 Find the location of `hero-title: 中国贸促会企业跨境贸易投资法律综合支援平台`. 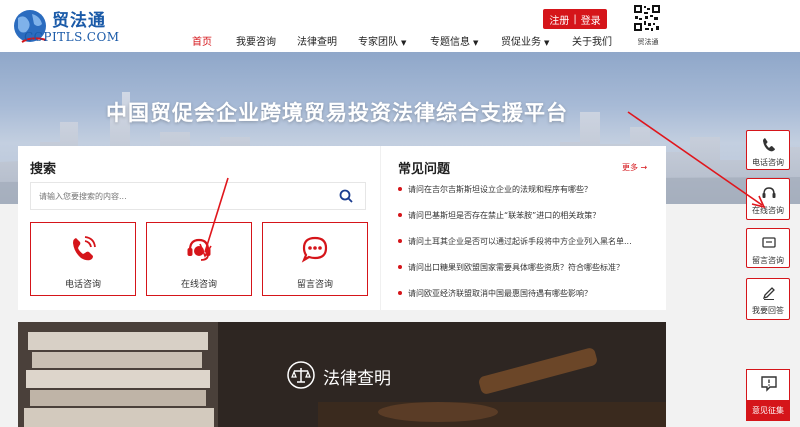

hero-title: 中国贸促会企业跨境贸易投资法律综合支援平台 is located at coordinates (337, 113).